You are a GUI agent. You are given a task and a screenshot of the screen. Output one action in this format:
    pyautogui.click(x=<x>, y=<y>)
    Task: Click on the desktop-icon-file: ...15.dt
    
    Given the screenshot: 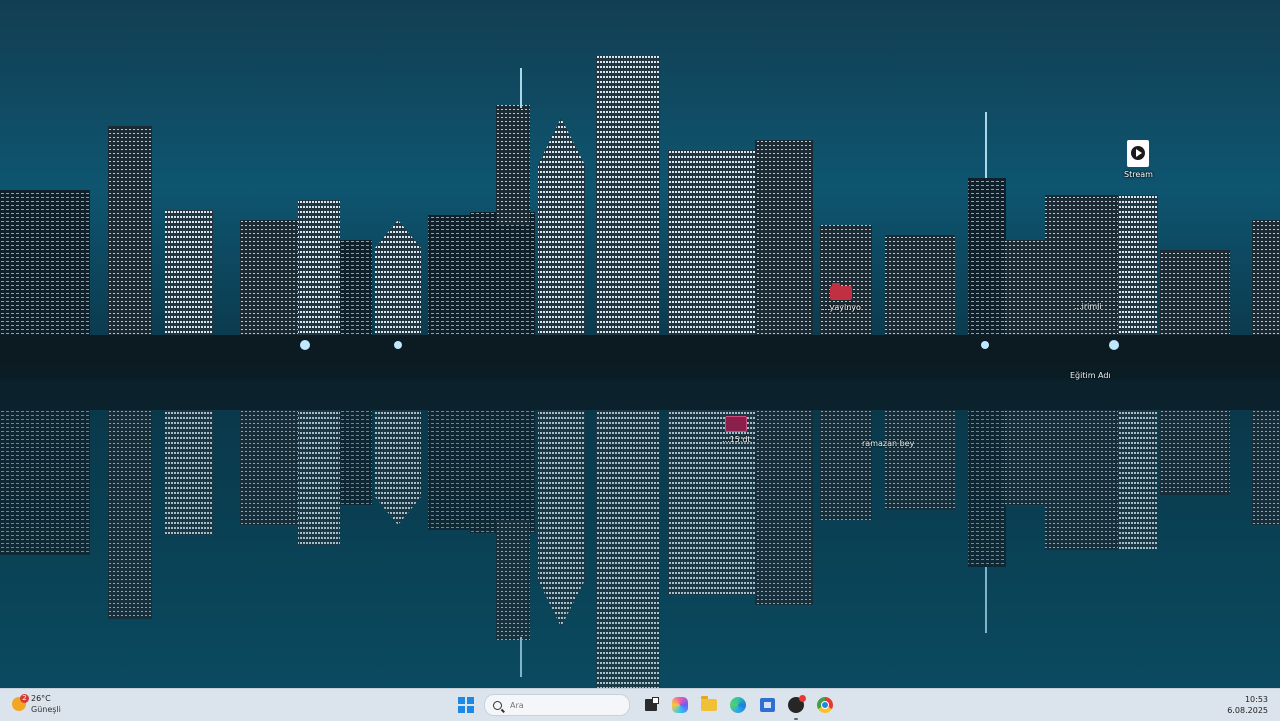 What is the action you would take?
    pyautogui.click(x=736, y=430)
    